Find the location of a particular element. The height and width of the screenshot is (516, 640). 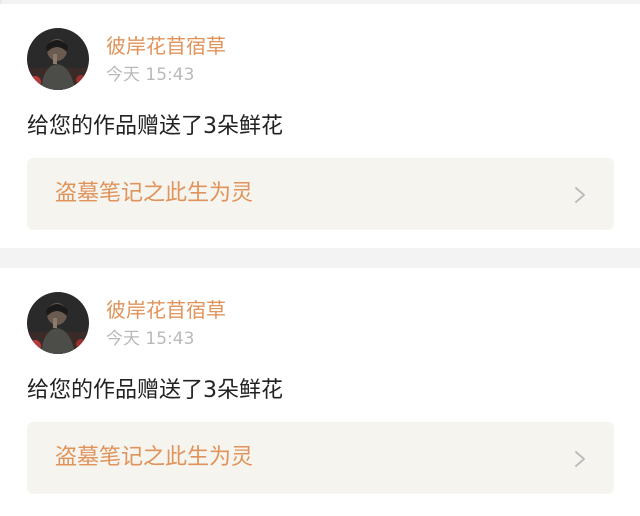

card-separator is located at coordinates (320, 258).